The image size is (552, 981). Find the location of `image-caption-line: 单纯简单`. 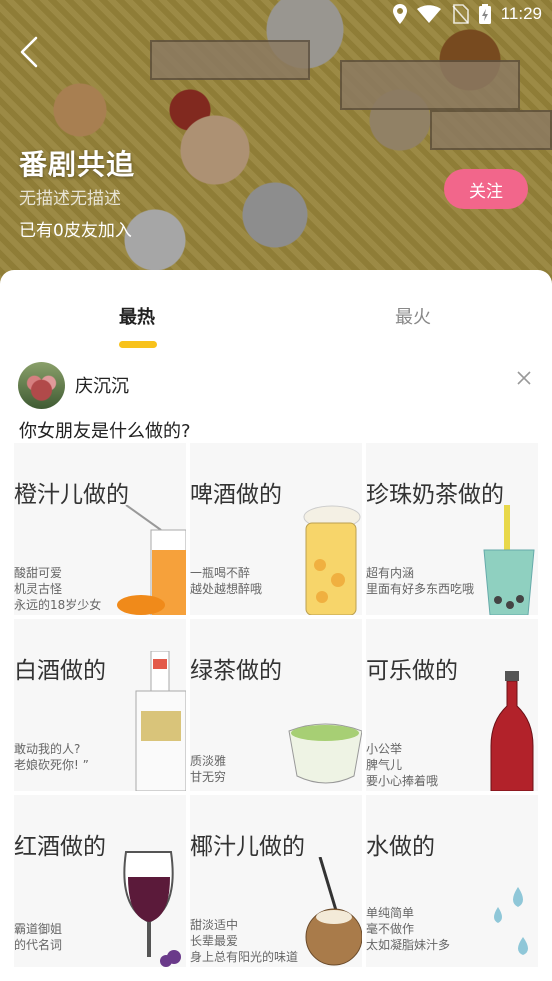

image-caption-line: 单纯简单 is located at coordinates (390, 913).